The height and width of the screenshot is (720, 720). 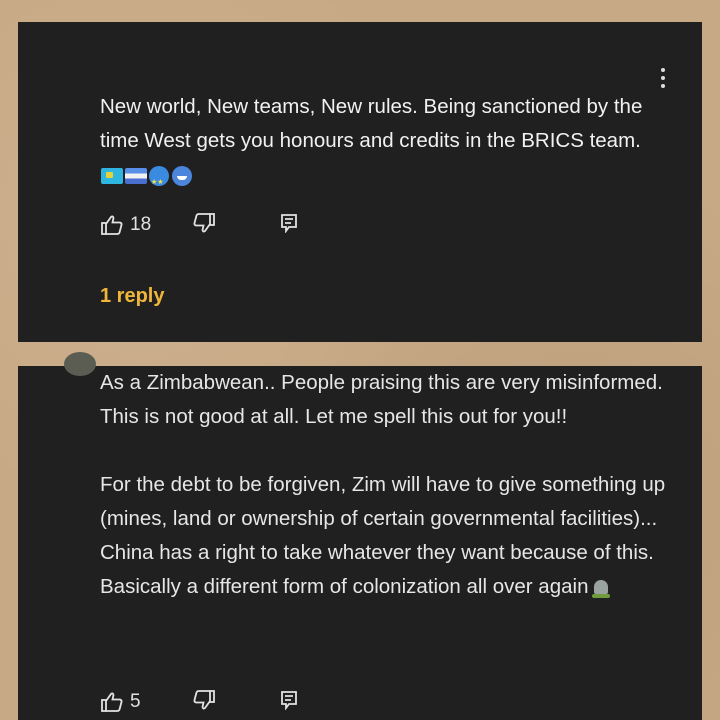 What do you see at coordinates (601, 588) in the screenshot?
I see `headstone-emoji-icon` at bounding box center [601, 588].